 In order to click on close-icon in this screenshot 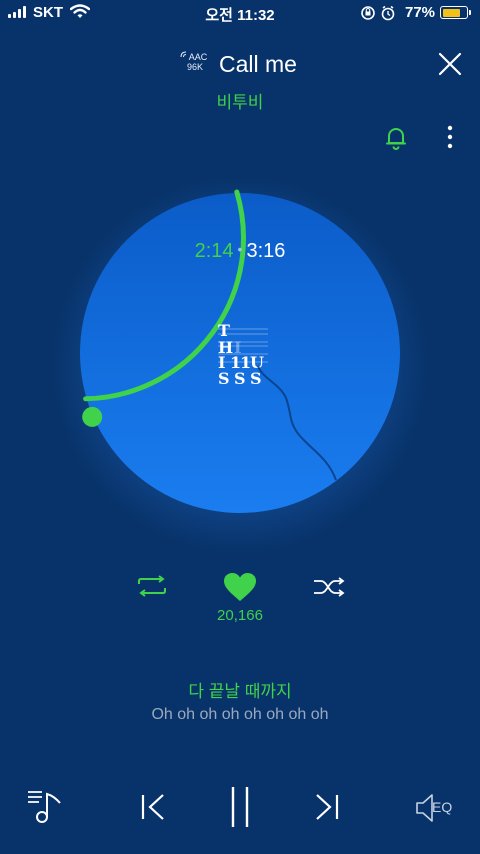, I will do `click(450, 64)`.